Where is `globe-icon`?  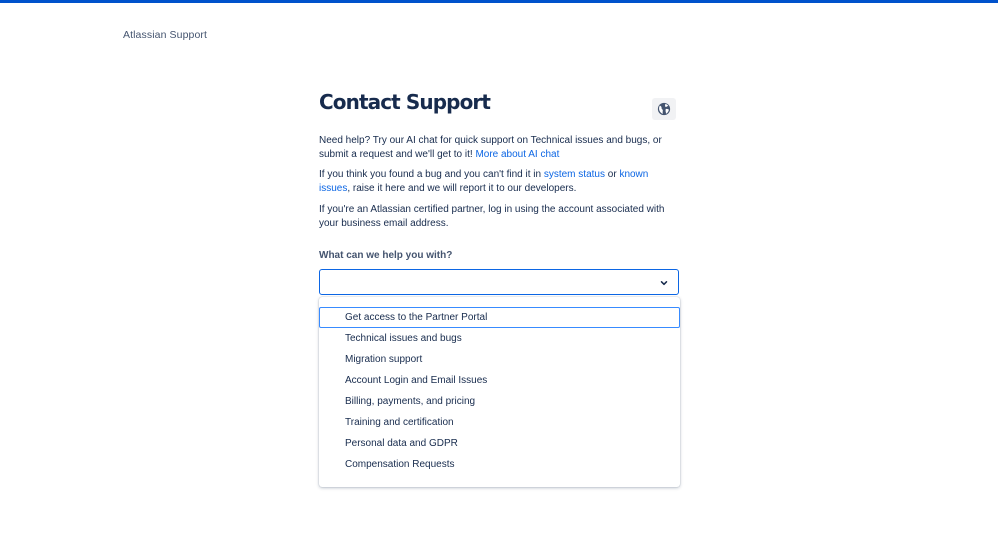 globe-icon is located at coordinates (664, 109).